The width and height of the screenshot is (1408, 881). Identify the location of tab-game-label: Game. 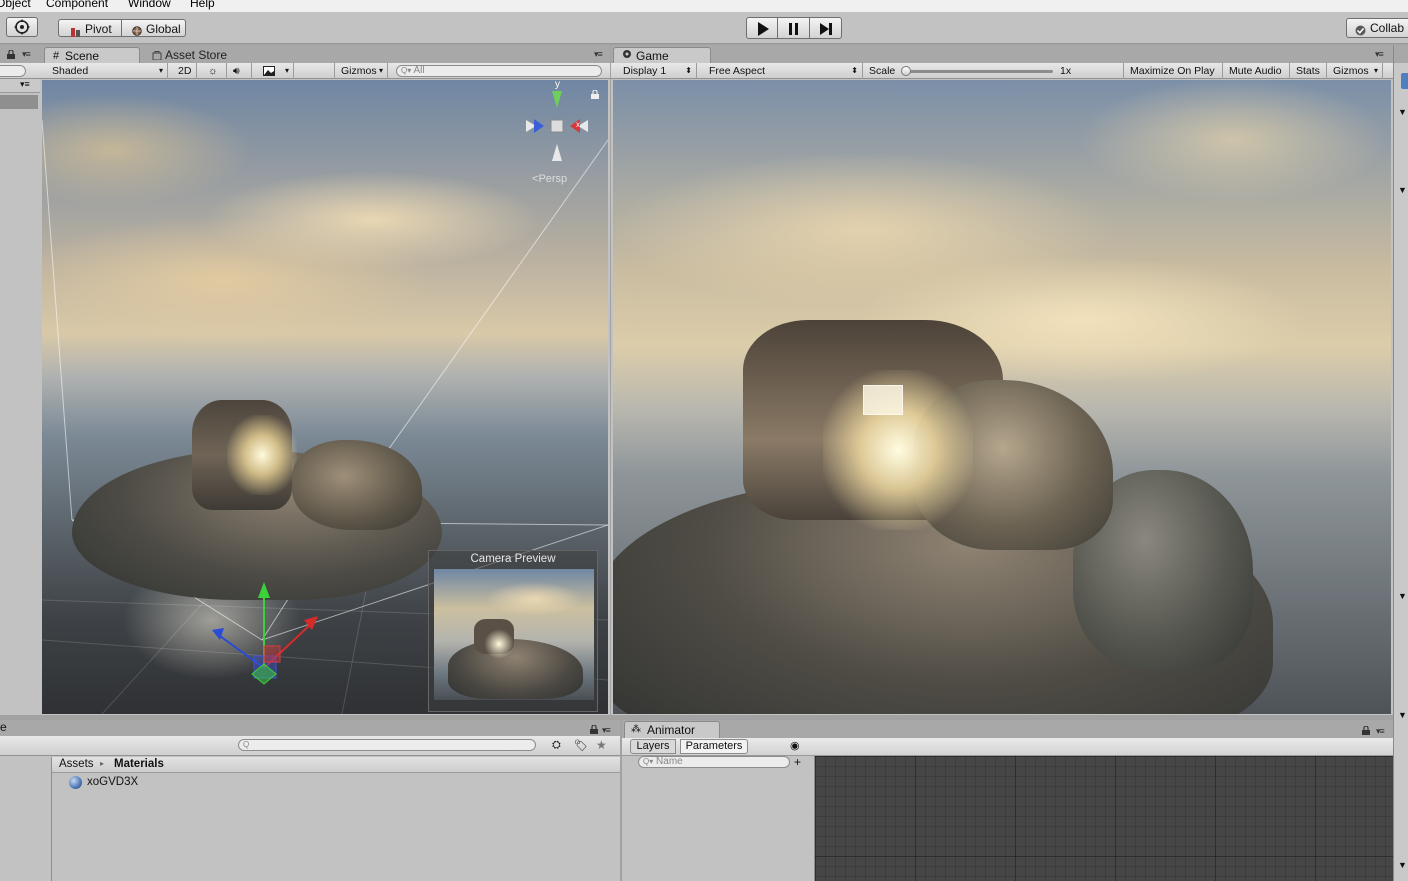
(652, 56).